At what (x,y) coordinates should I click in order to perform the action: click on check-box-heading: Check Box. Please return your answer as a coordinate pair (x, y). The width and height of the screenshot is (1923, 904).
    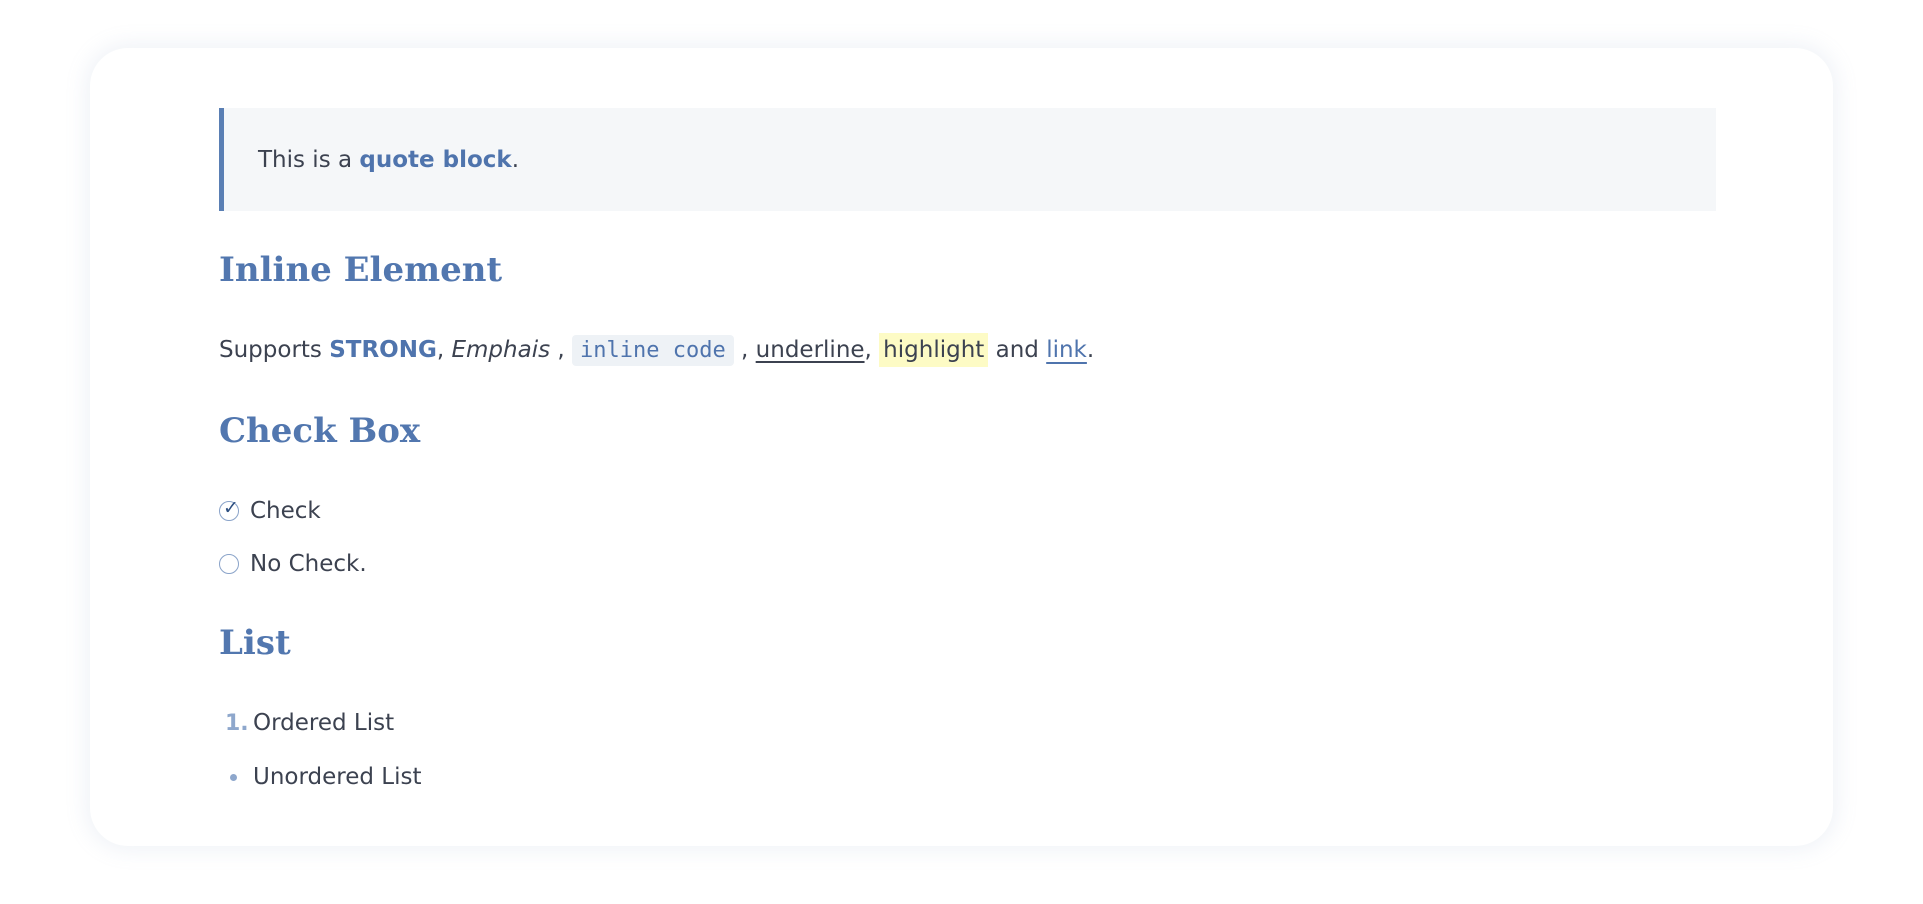
    Looking at the image, I should click on (320, 431).